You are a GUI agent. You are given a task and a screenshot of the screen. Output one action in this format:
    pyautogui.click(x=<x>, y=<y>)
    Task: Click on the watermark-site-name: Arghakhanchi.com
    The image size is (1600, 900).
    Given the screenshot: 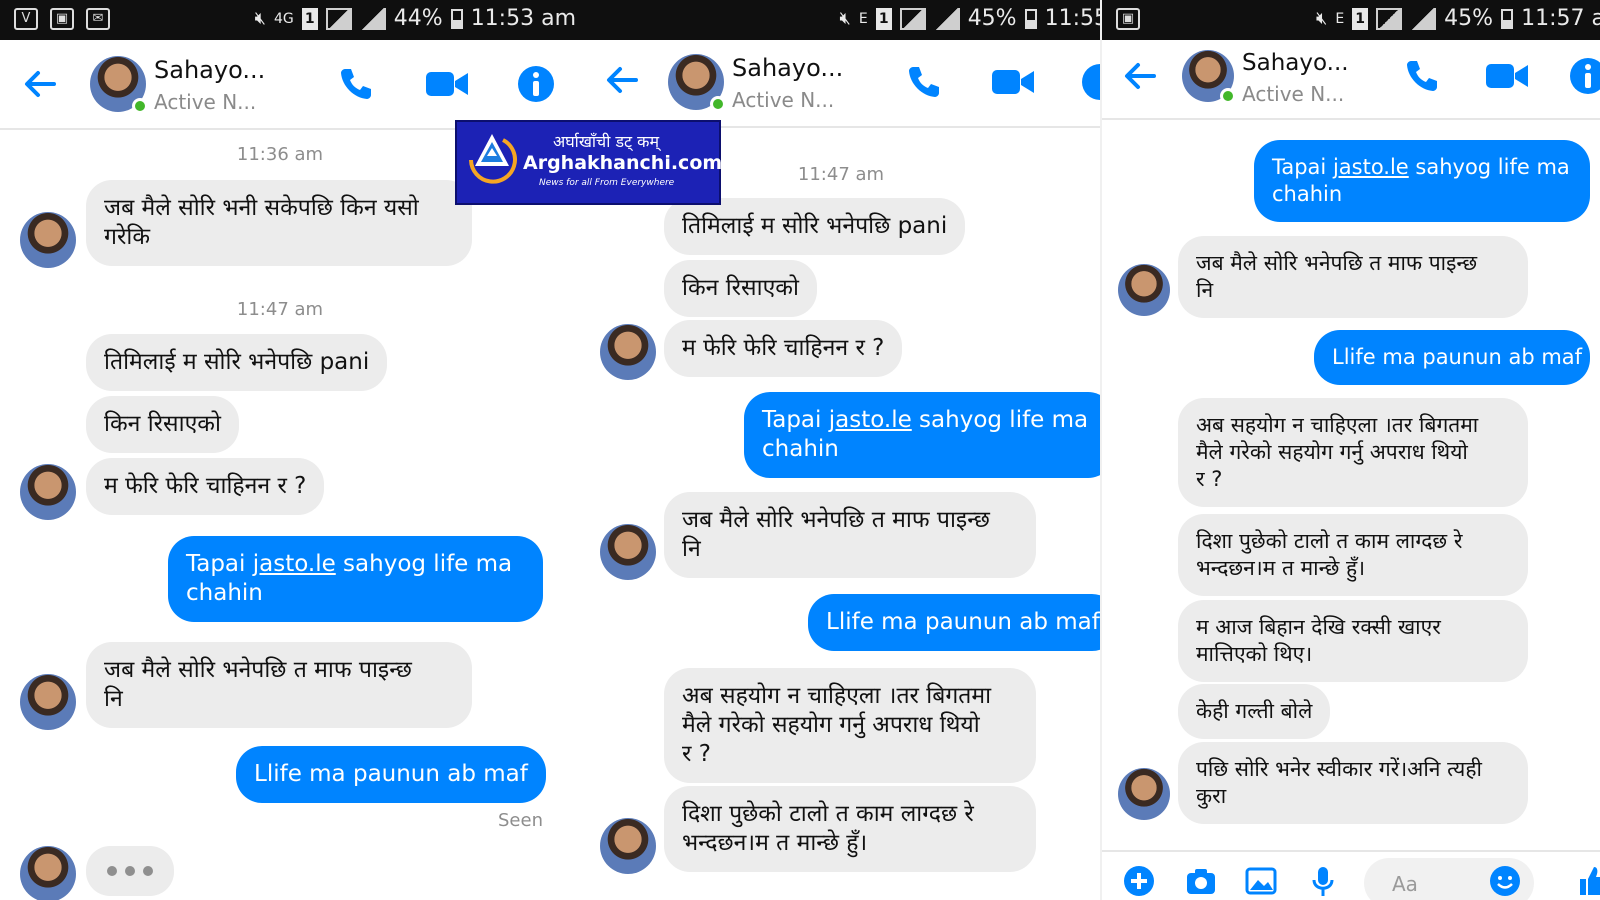 What is the action you would take?
    pyautogui.click(x=623, y=163)
    